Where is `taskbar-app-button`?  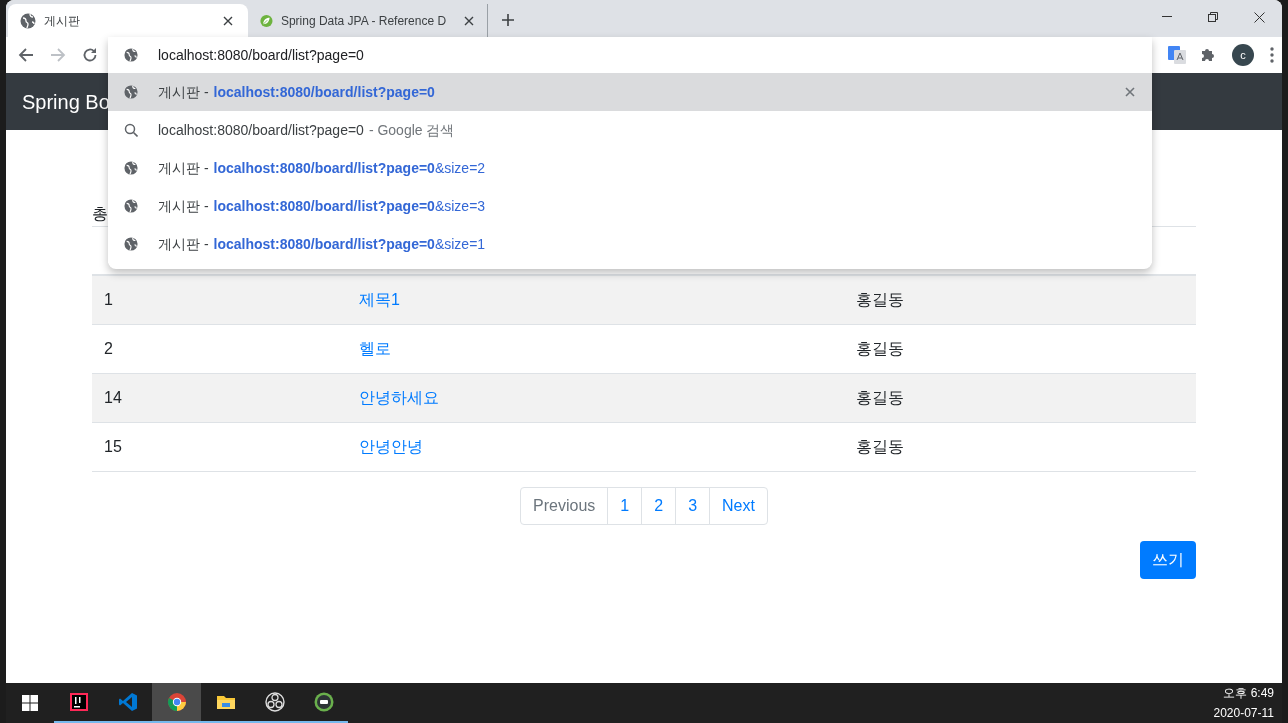
taskbar-app-button is located at coordinates (176, 703).